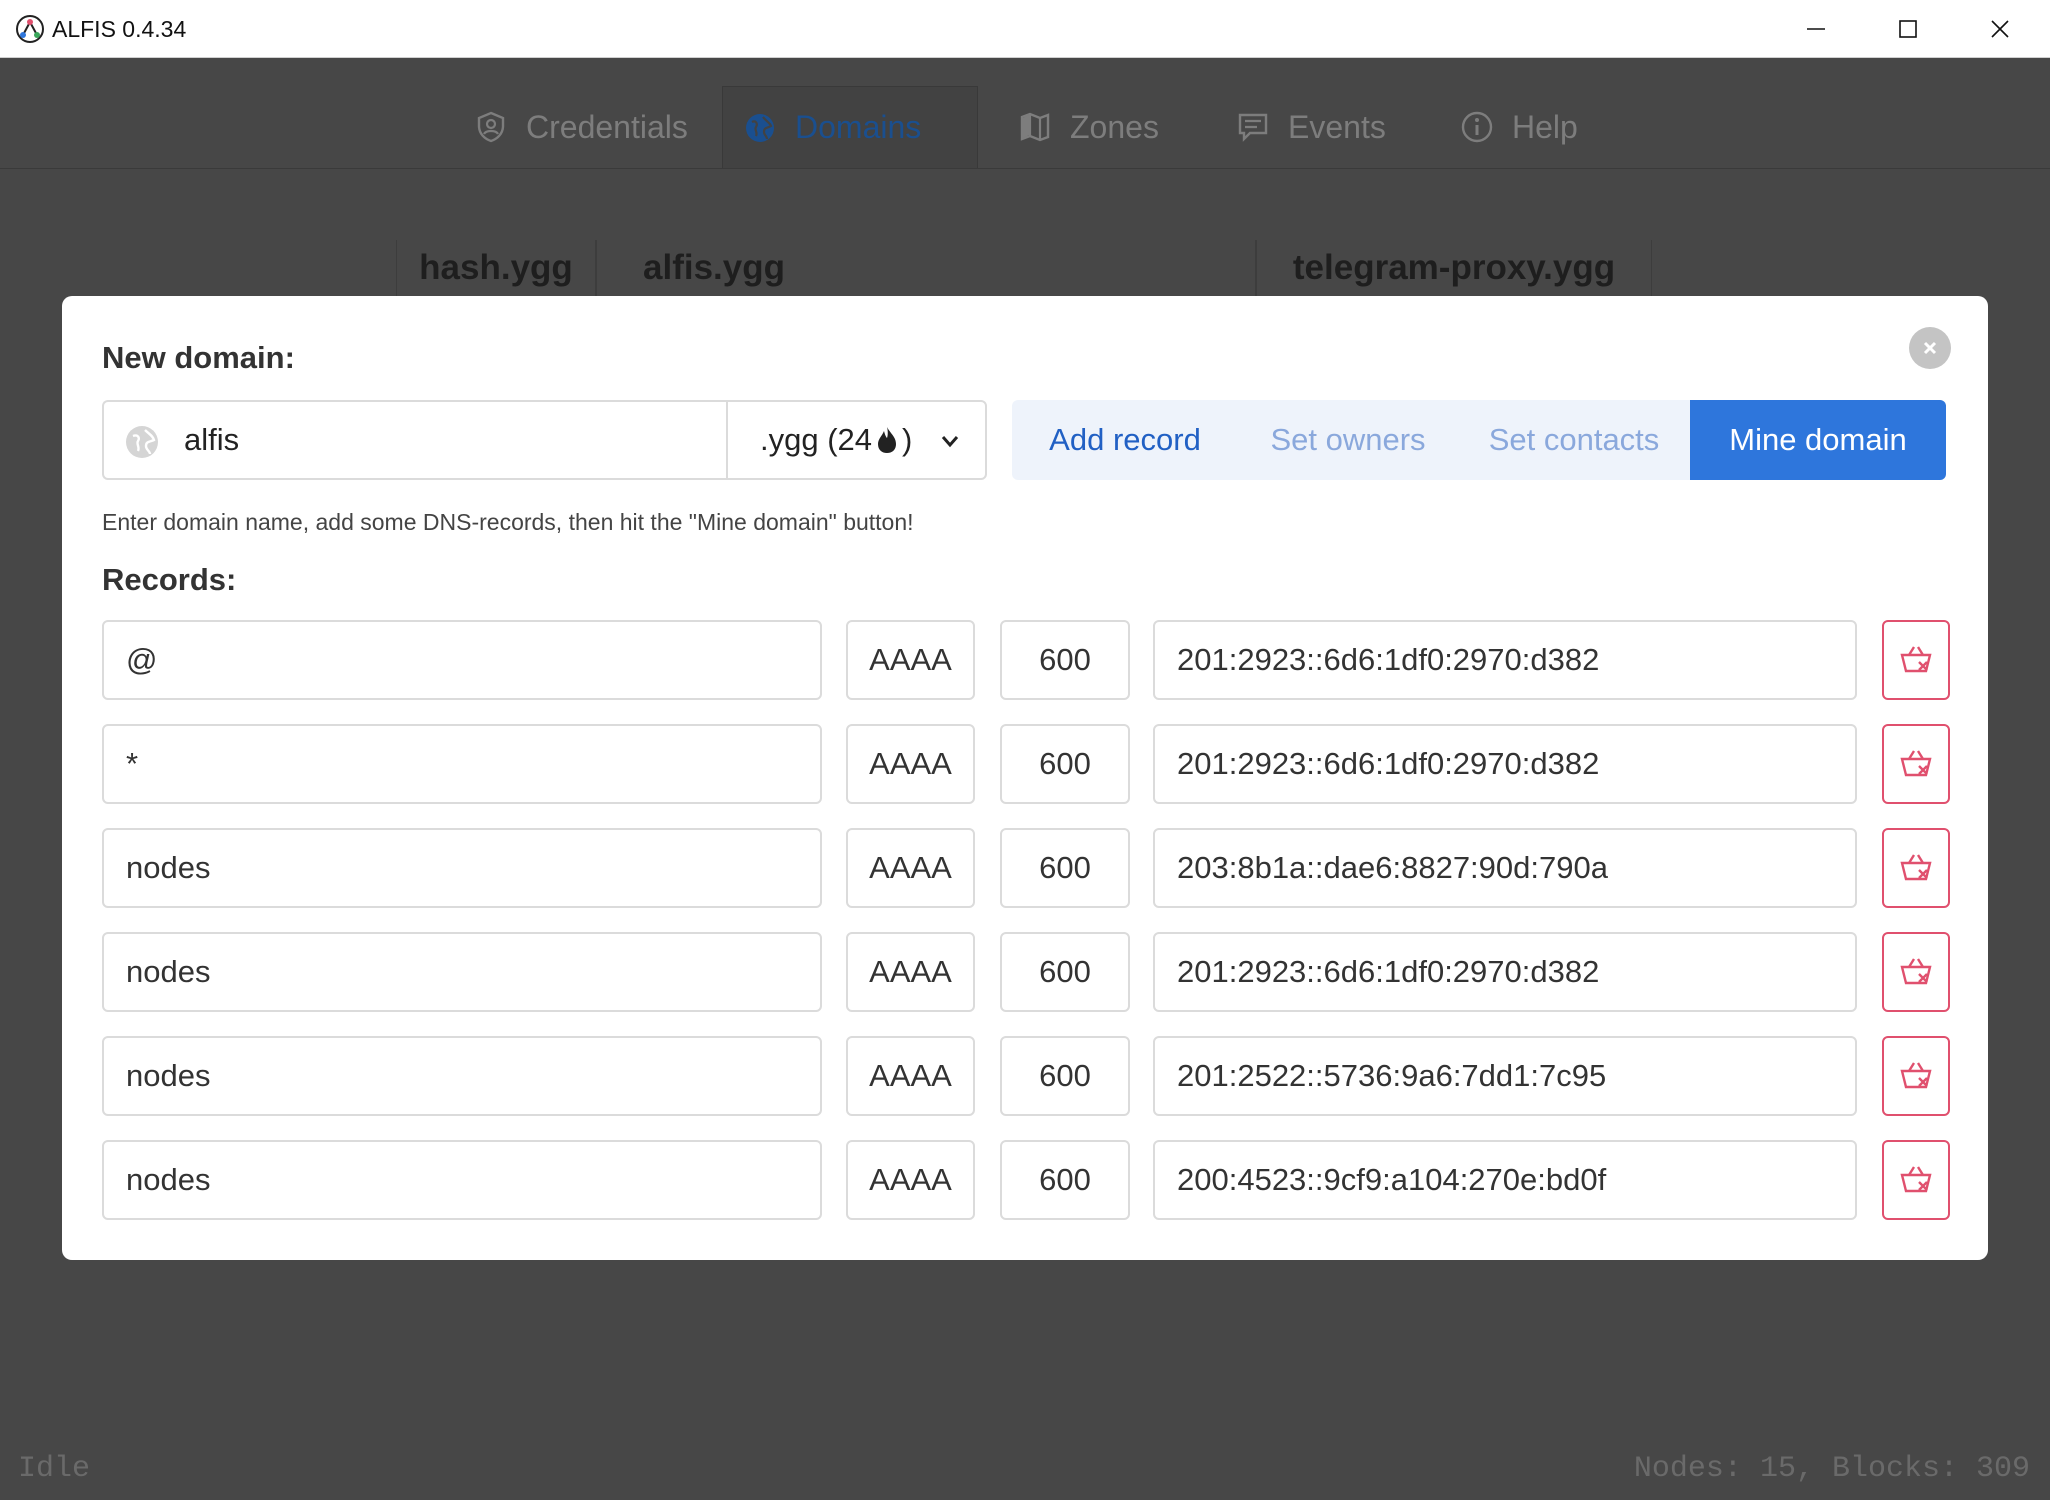 This screenshot has height=1500, width=2050. What do you see at coordinates (1035, 127) in the screenshot?
I see `map-icon` at bounding box center [1035, 127].